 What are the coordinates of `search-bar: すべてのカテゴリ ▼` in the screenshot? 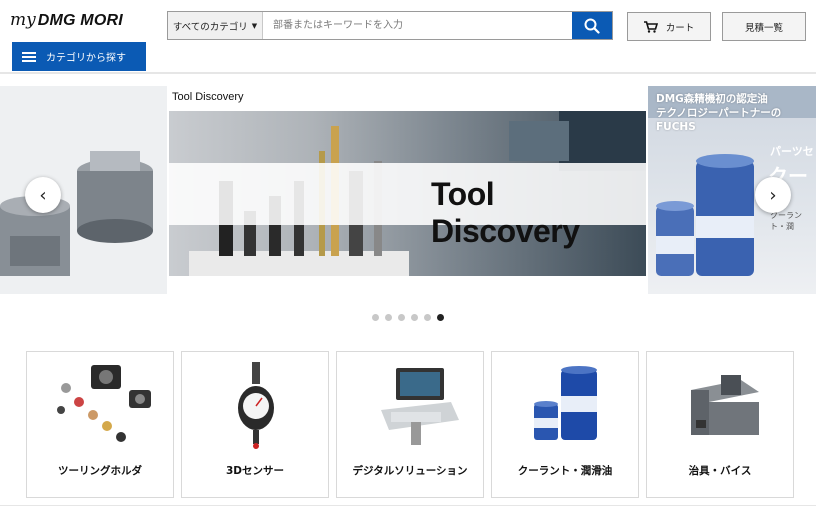 It's located at (390, 25).